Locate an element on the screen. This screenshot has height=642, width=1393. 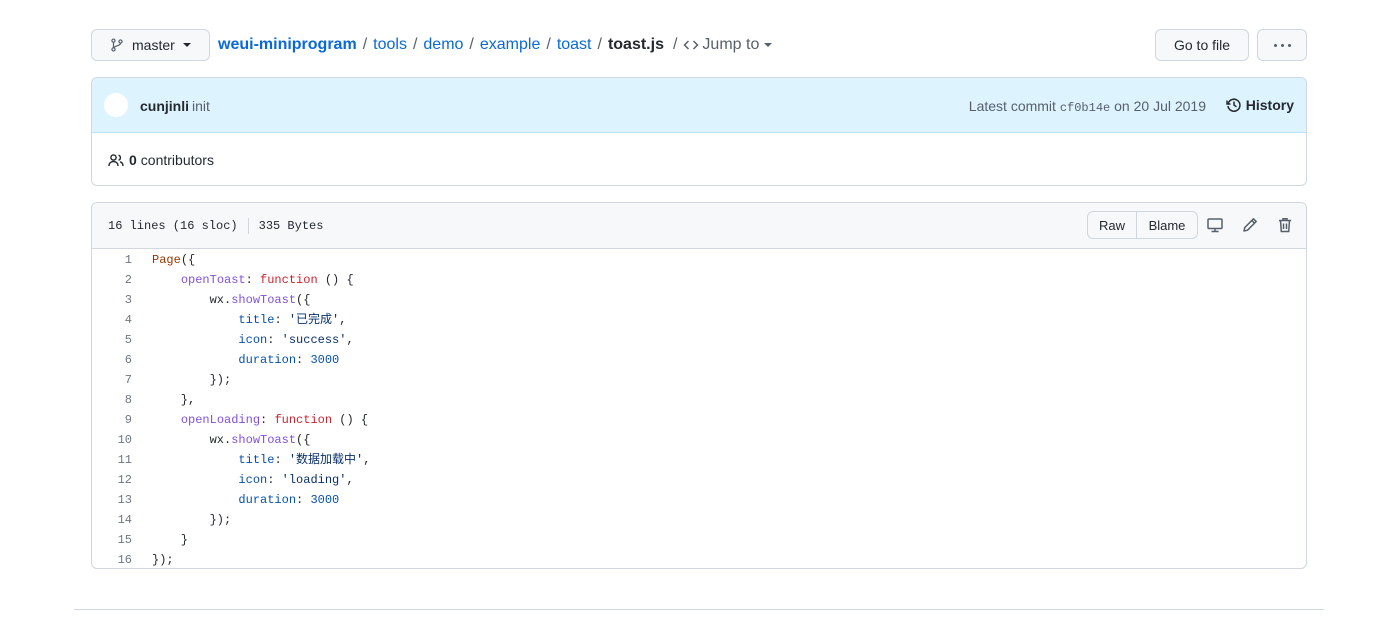
branch-name: master is located at coordinates (153, 45).